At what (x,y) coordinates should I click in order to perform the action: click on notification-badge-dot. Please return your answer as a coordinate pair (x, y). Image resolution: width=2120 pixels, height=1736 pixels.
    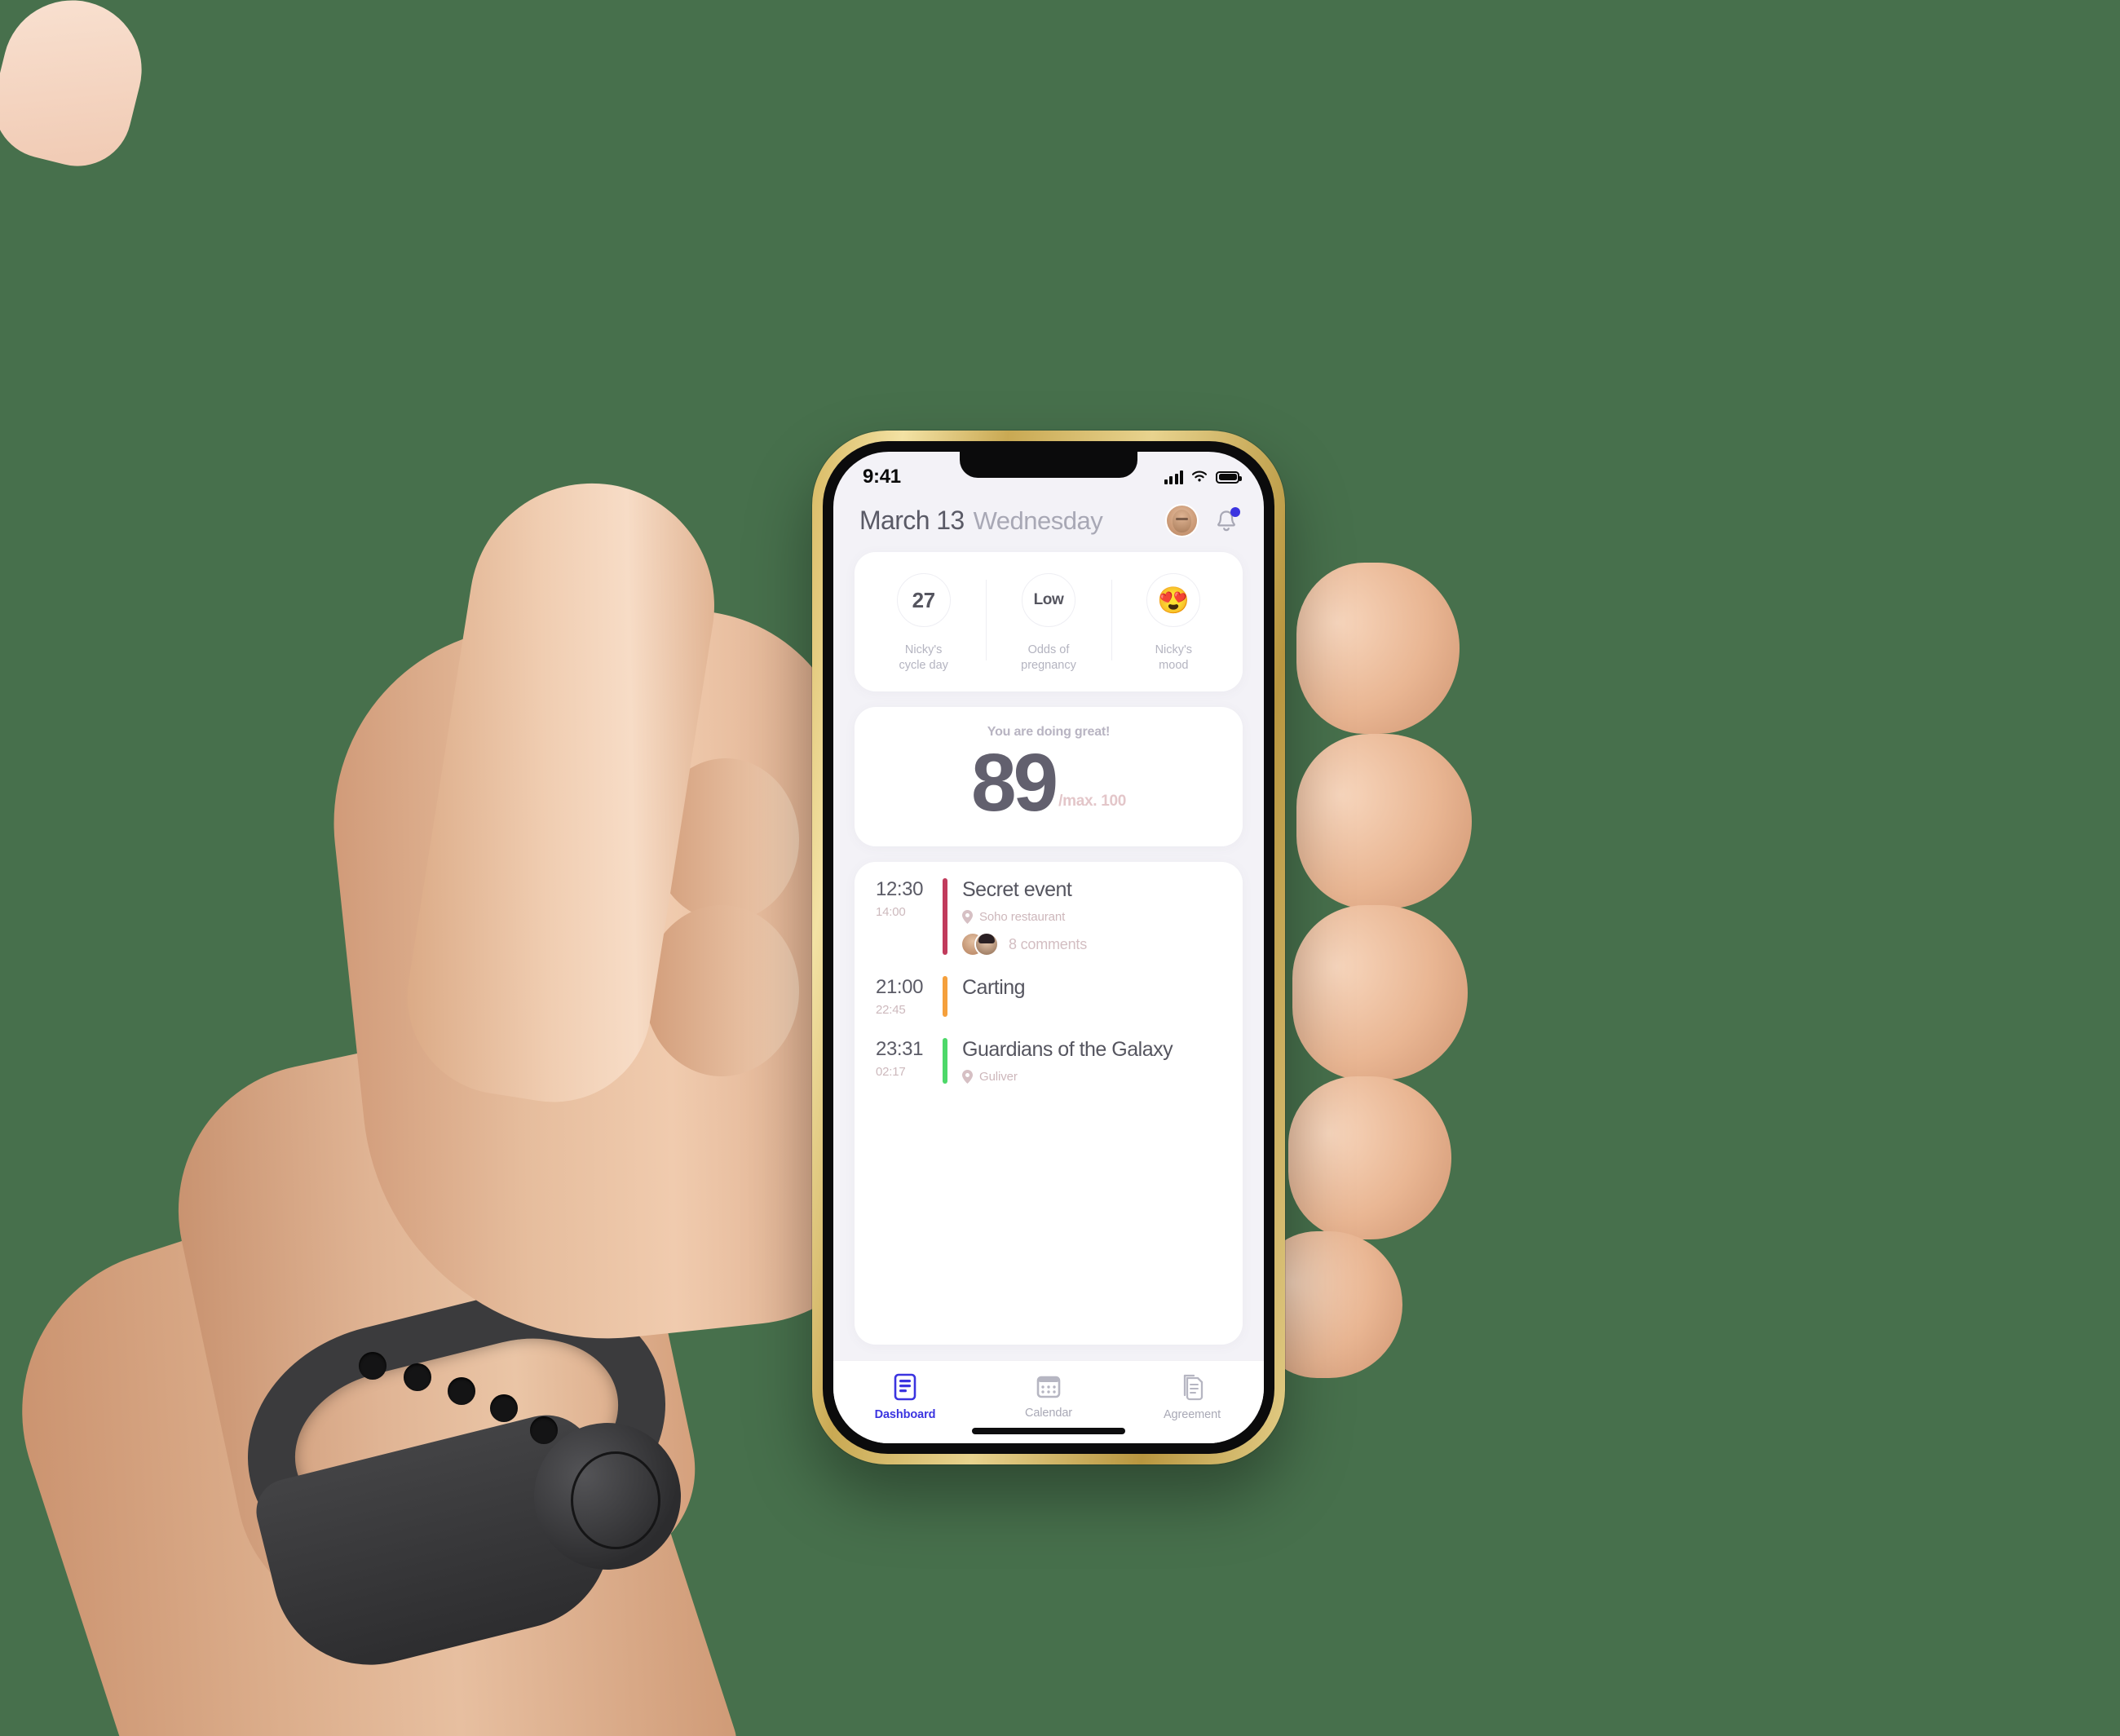
    Looking at the image, I should click on (1235, 511).